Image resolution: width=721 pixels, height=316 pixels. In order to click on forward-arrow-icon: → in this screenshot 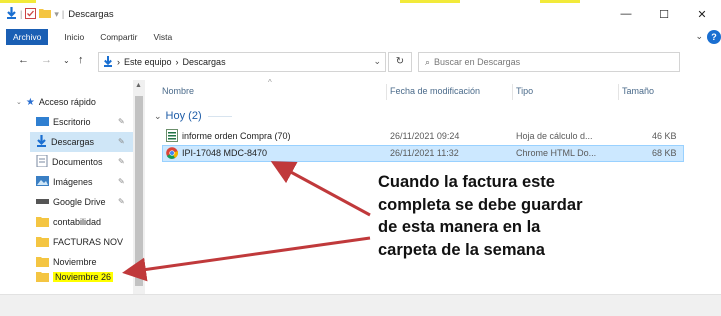, I will do `click(46, 60)`.